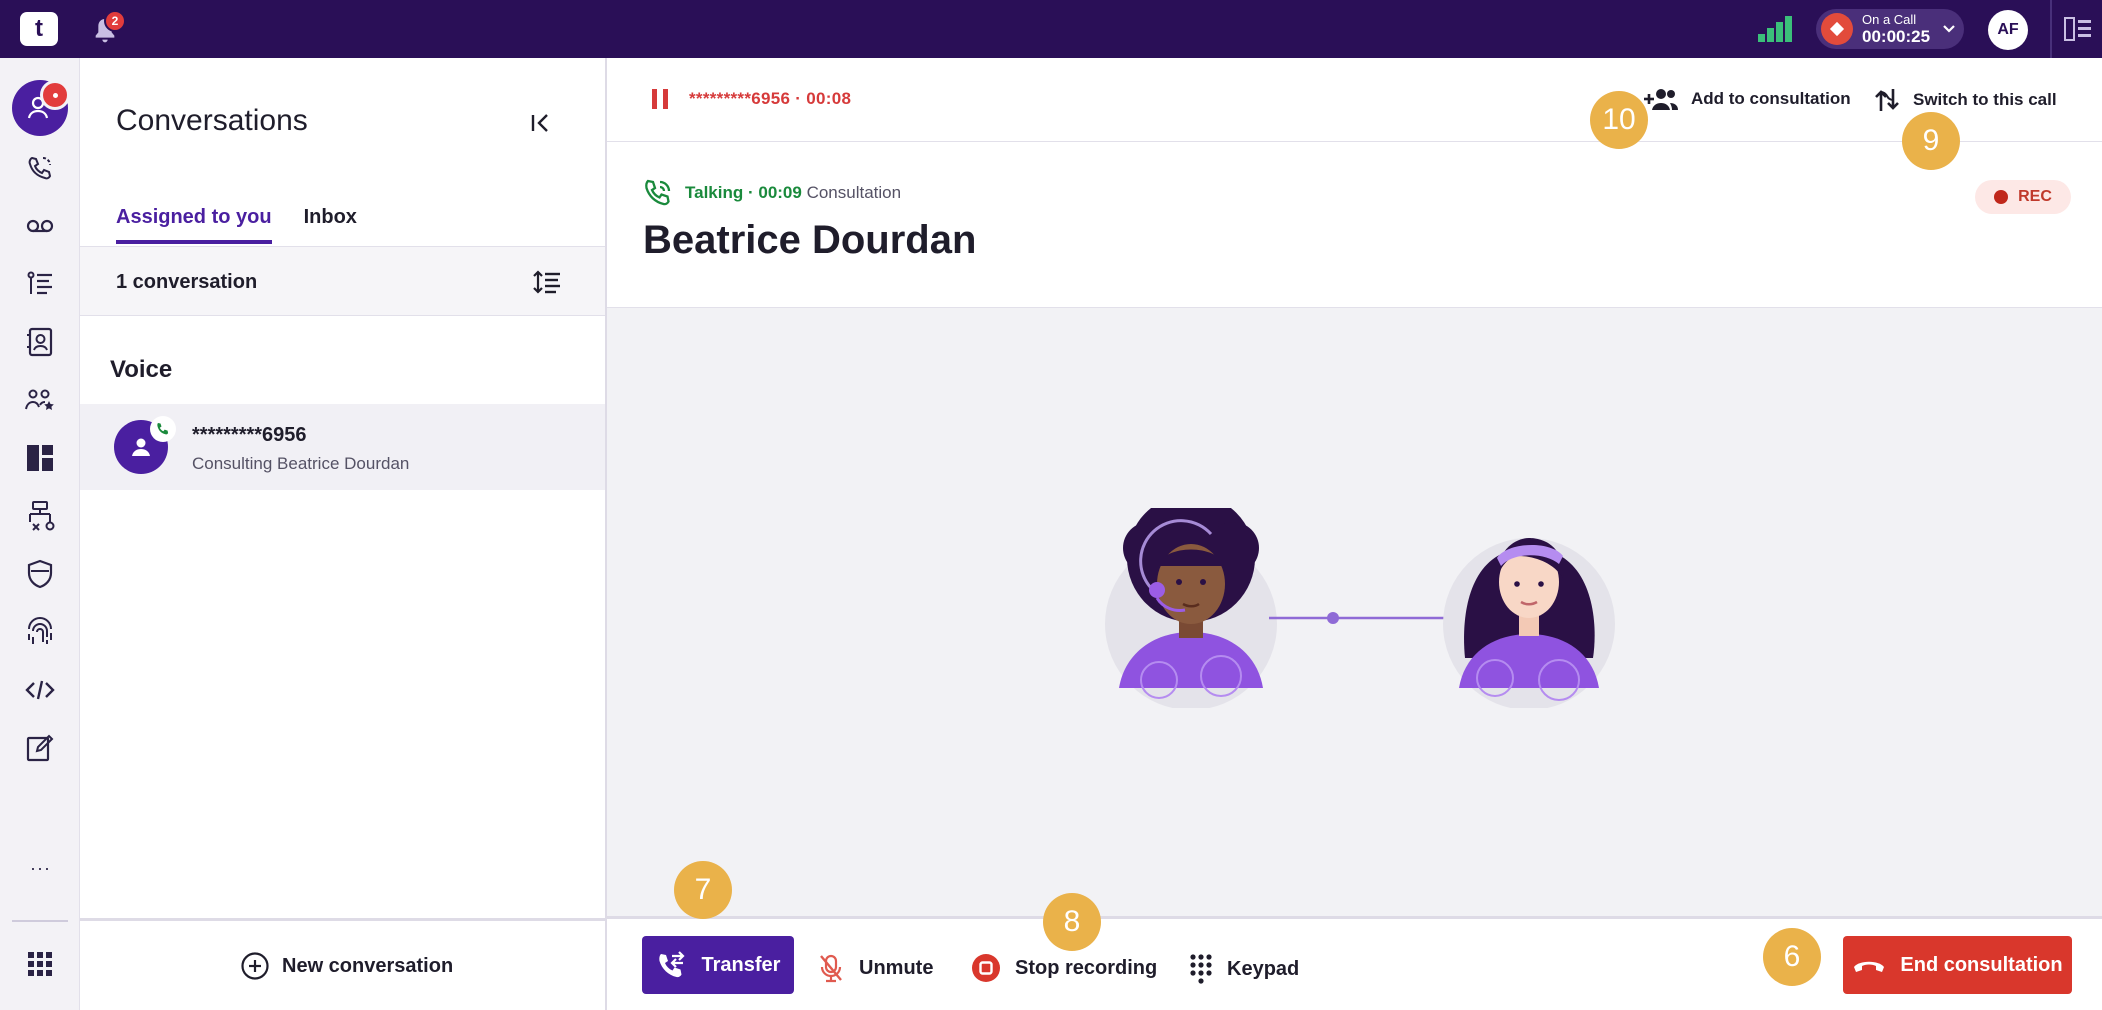 Image resolution: width=2102 pixels, height=1010 pixels. What do you see at coordinates (810, 240) in the screenshot?
I see `contact-name: Beatrice Dourdan` at bounding box center [810, 240].